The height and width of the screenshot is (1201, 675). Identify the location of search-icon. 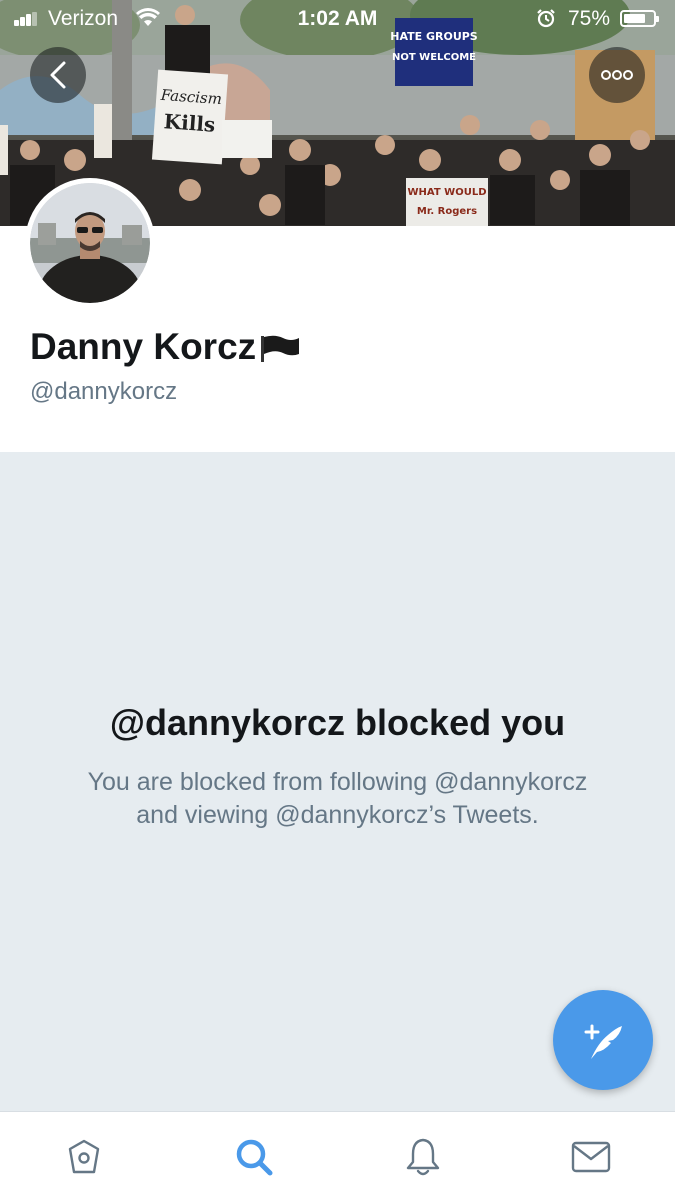
(254, 1157).